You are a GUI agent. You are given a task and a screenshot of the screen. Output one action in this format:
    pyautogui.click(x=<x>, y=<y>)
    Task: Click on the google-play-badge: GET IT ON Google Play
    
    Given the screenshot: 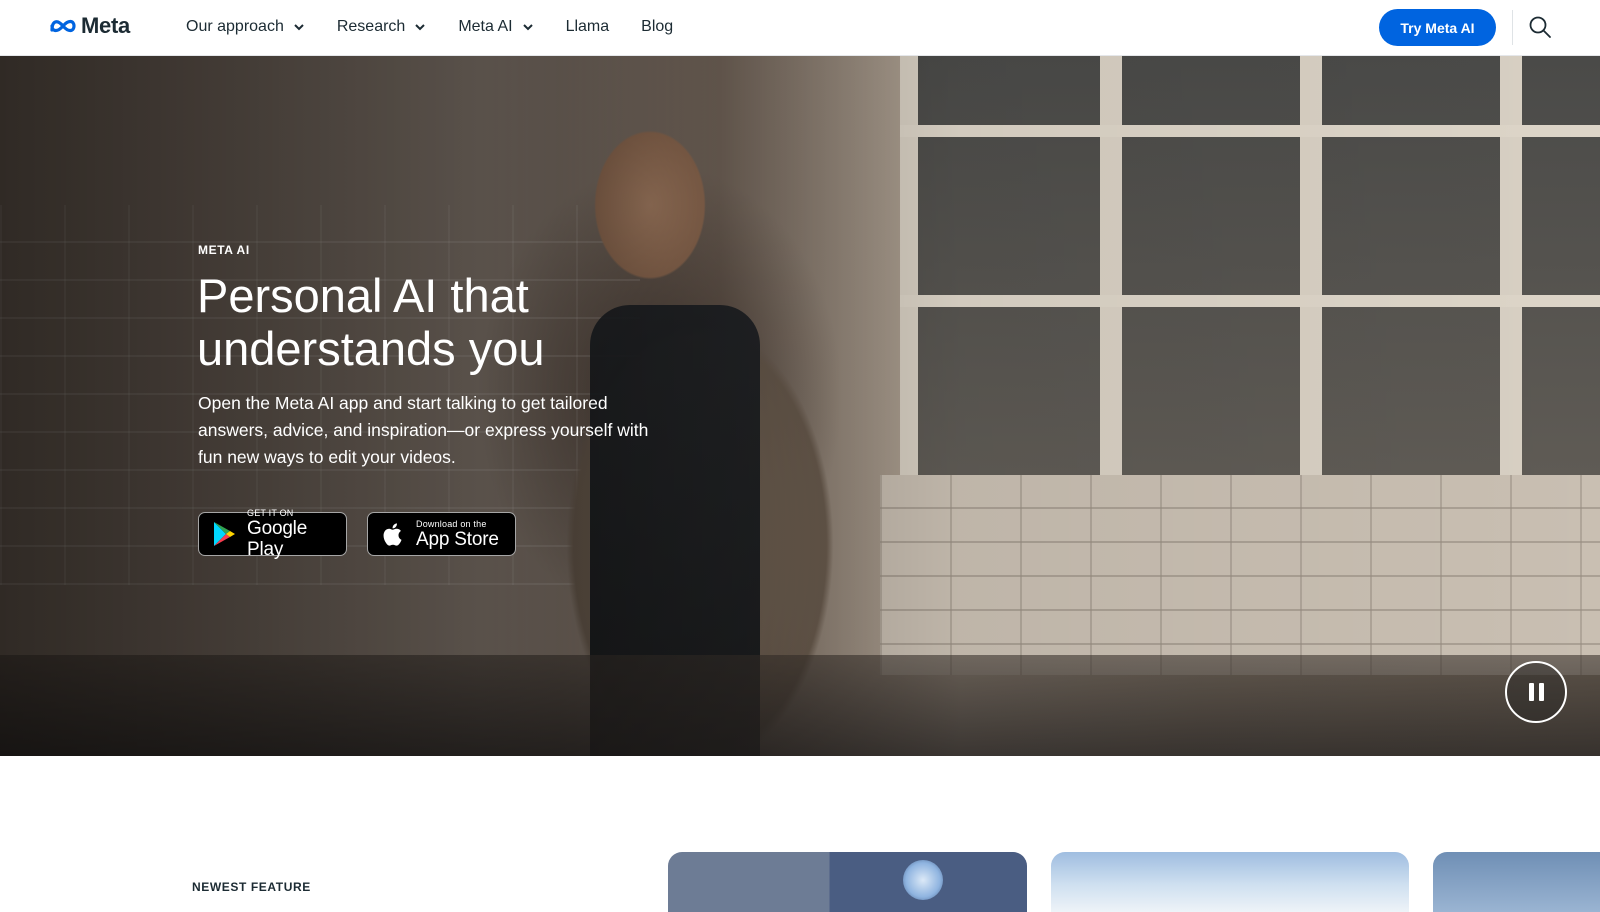 What is the action you would take?
    pyautogui.click(x=272, y=534)
    